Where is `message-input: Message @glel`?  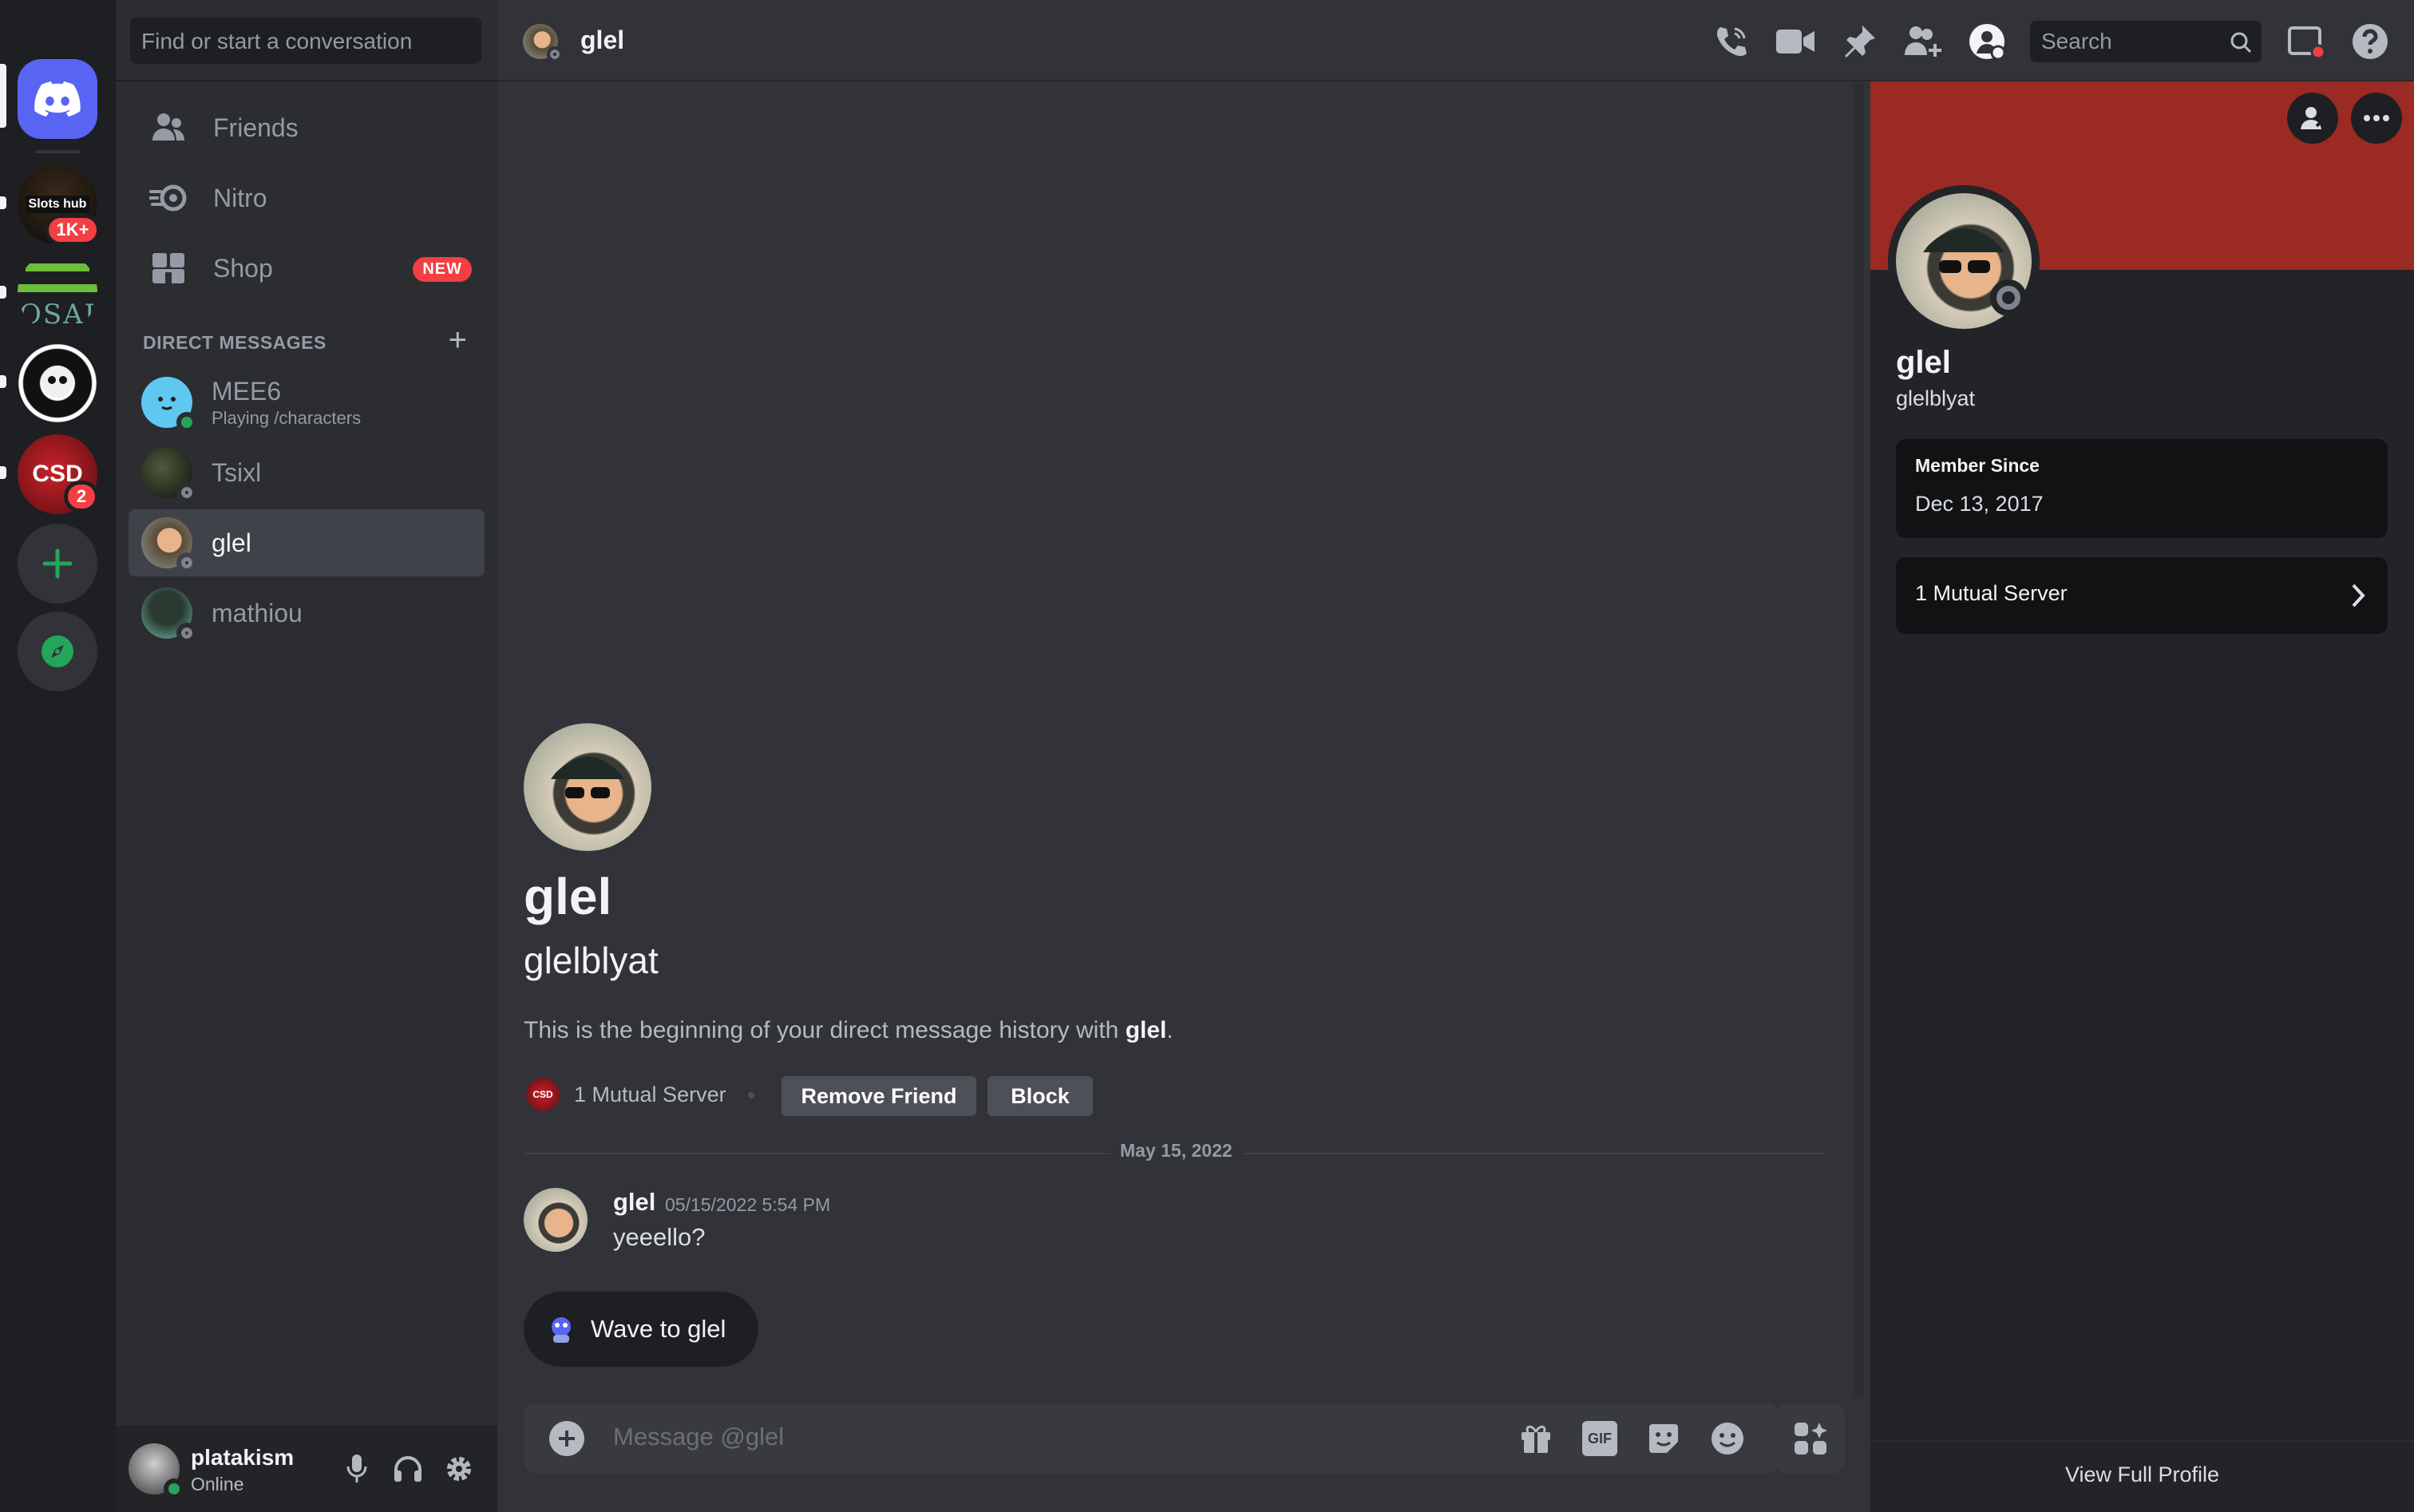 message-input: Message @glel is located at coordinates (1072, 1437).